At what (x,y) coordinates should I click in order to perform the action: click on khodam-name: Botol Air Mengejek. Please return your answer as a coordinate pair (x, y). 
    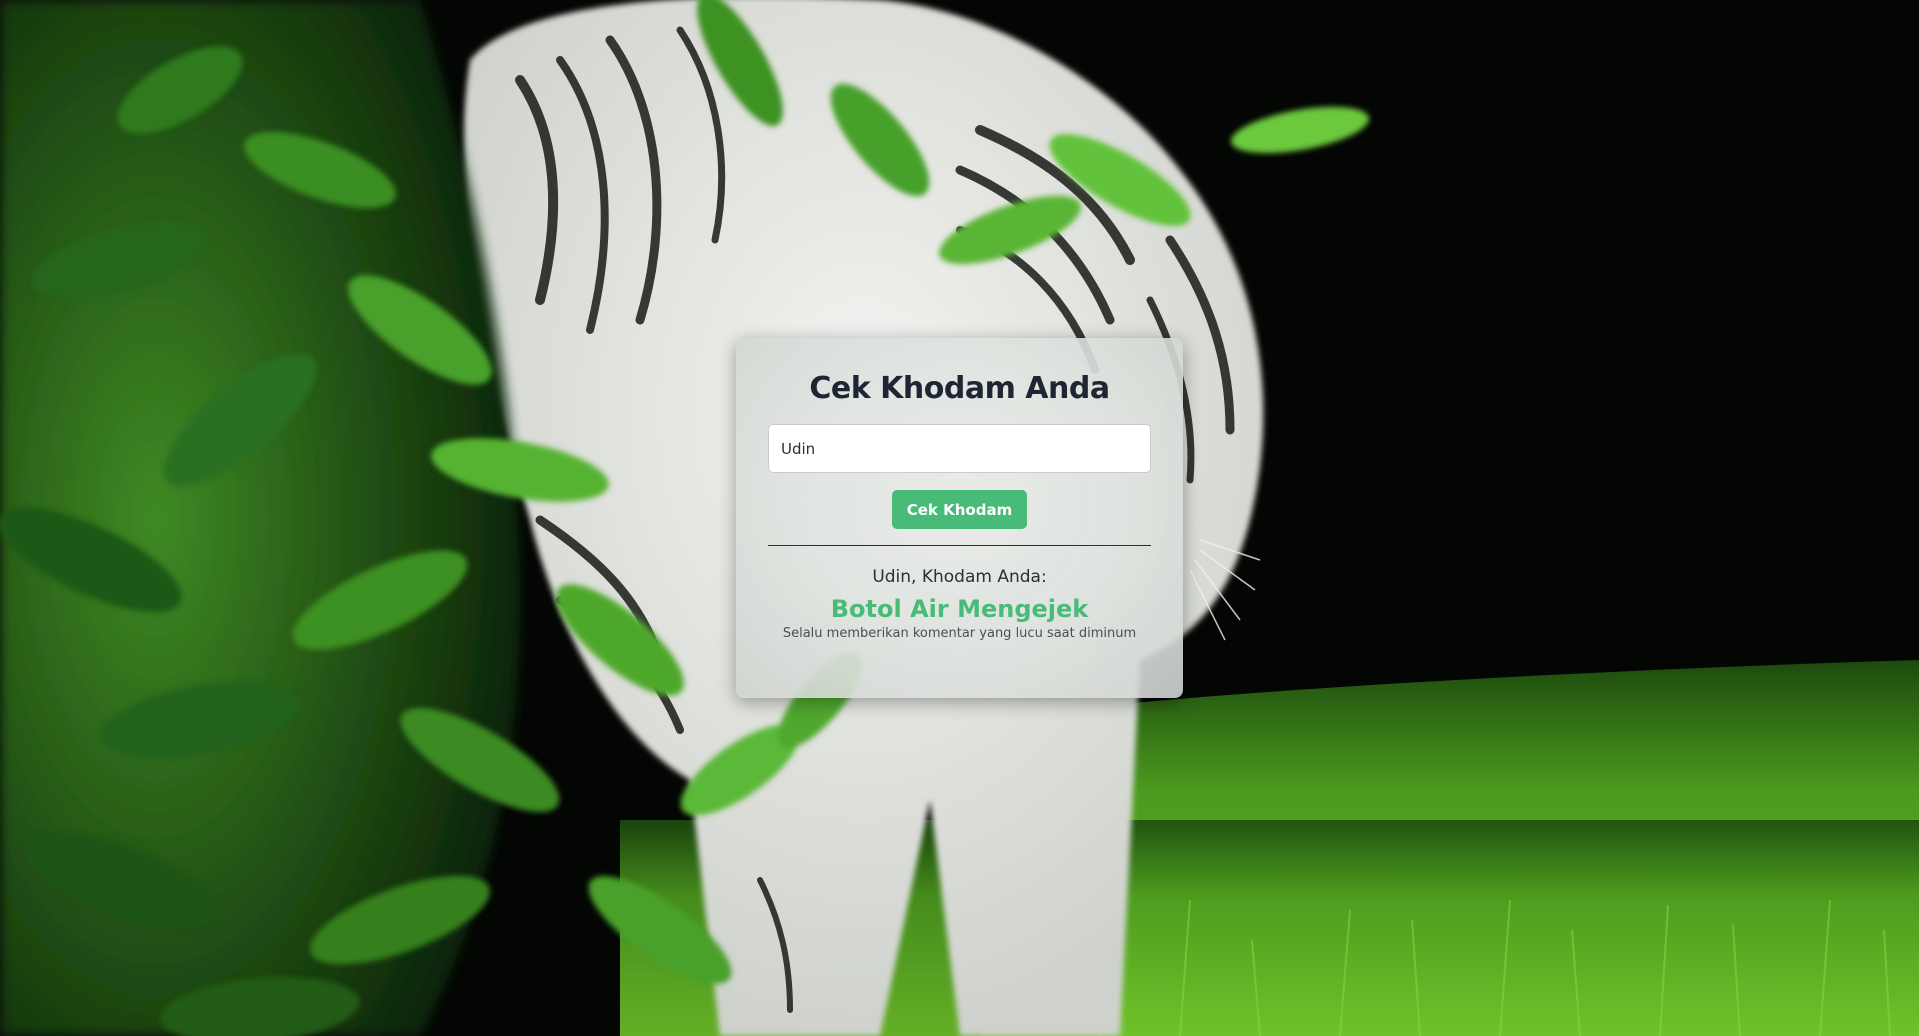
    Looking at the image, I should click on (959, 609).